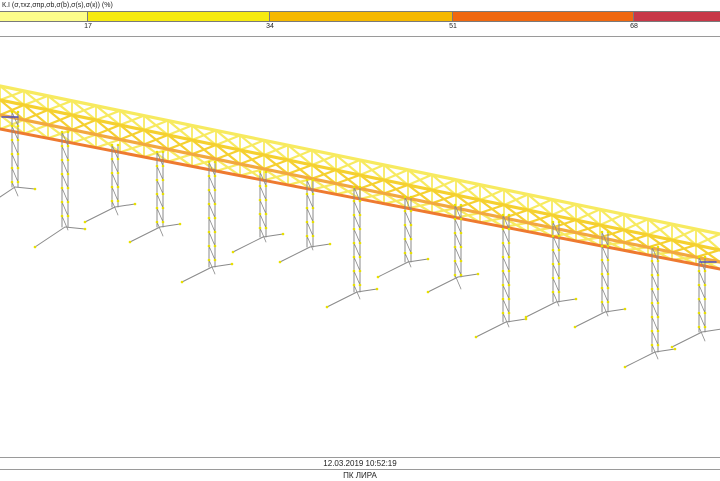 The height and width of the screenshot is (481, 720). What do you see at coordinates (360, 5) in the screenshot?
I see `legend-title: К.I (σ,τxz,σпр,σb,σ(b),σ(s),σ(к)) (%)` at bounding box center [360, 5].